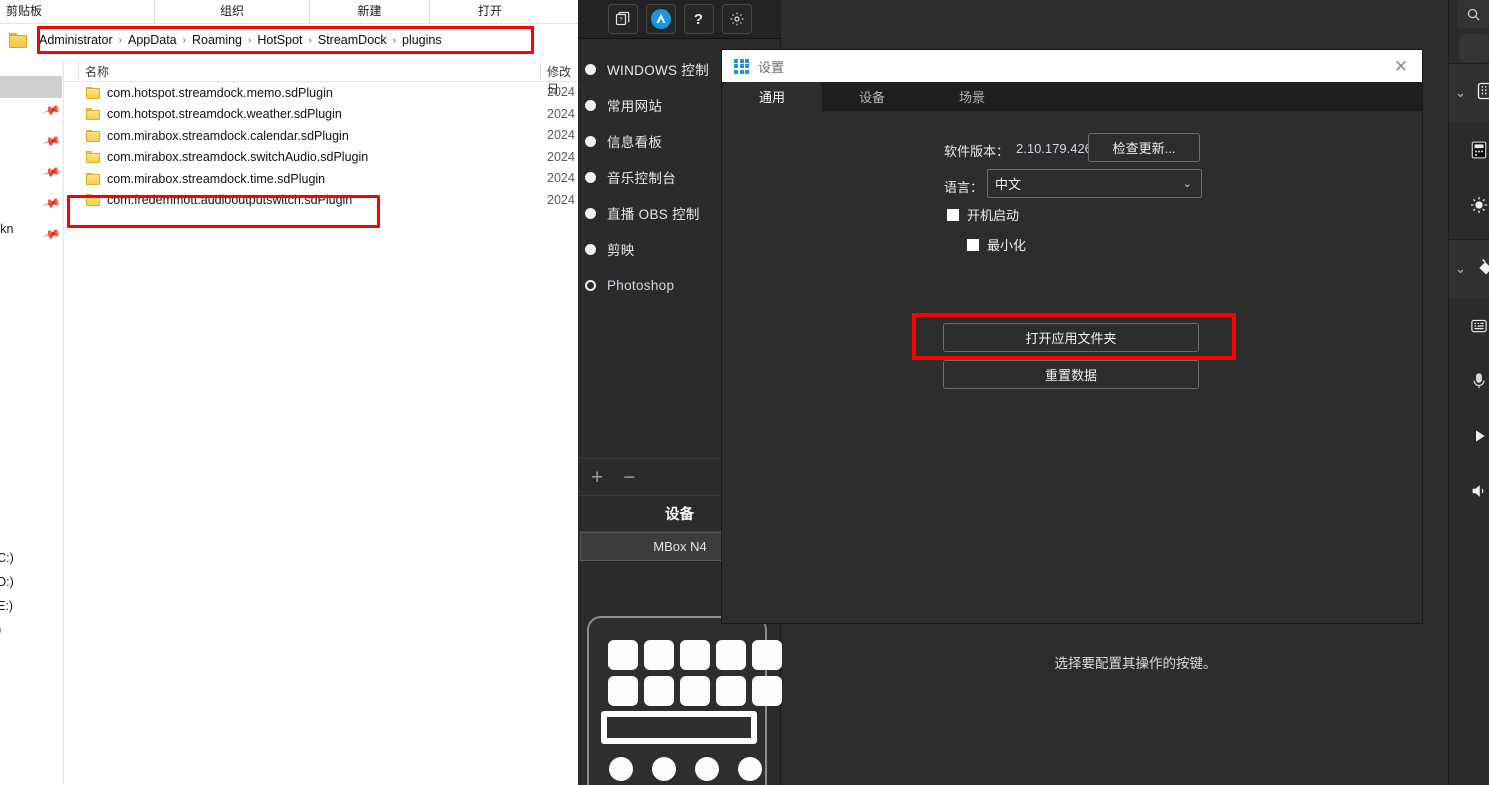 The image size is (1489, 785). What do you see at coordinates (31, 87) in the screenshot?
I see `nav-selected-item` at bounding box center [31, 87].